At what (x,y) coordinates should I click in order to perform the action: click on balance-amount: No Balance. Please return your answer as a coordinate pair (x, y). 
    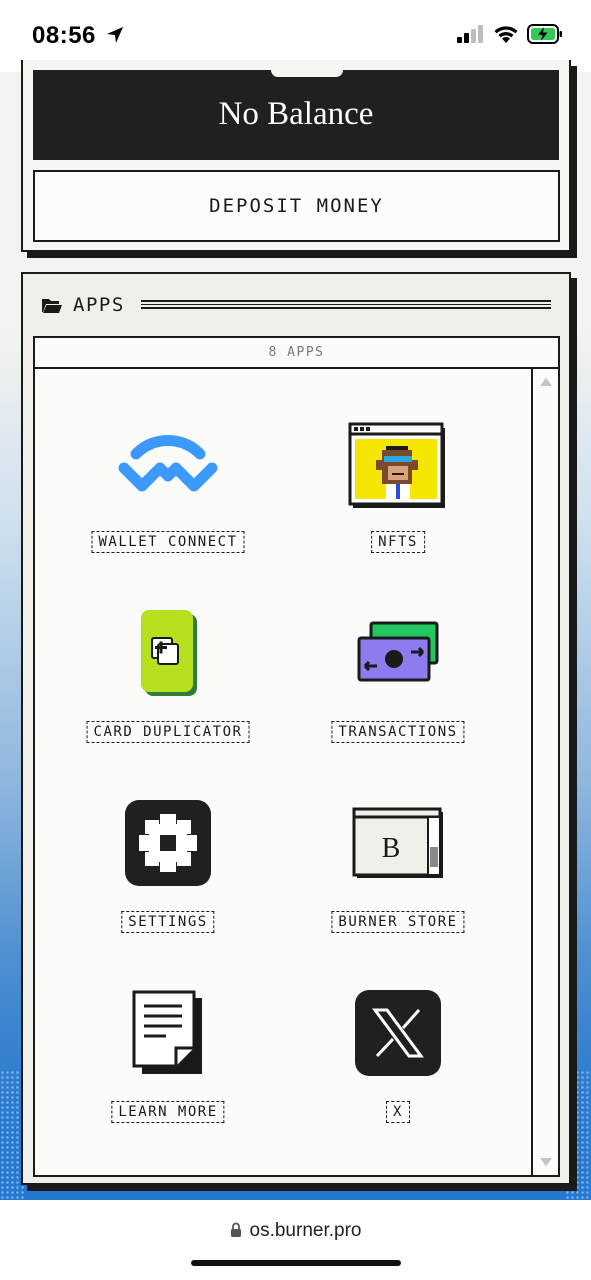
    Looking at the image, I should click on (296, 114).